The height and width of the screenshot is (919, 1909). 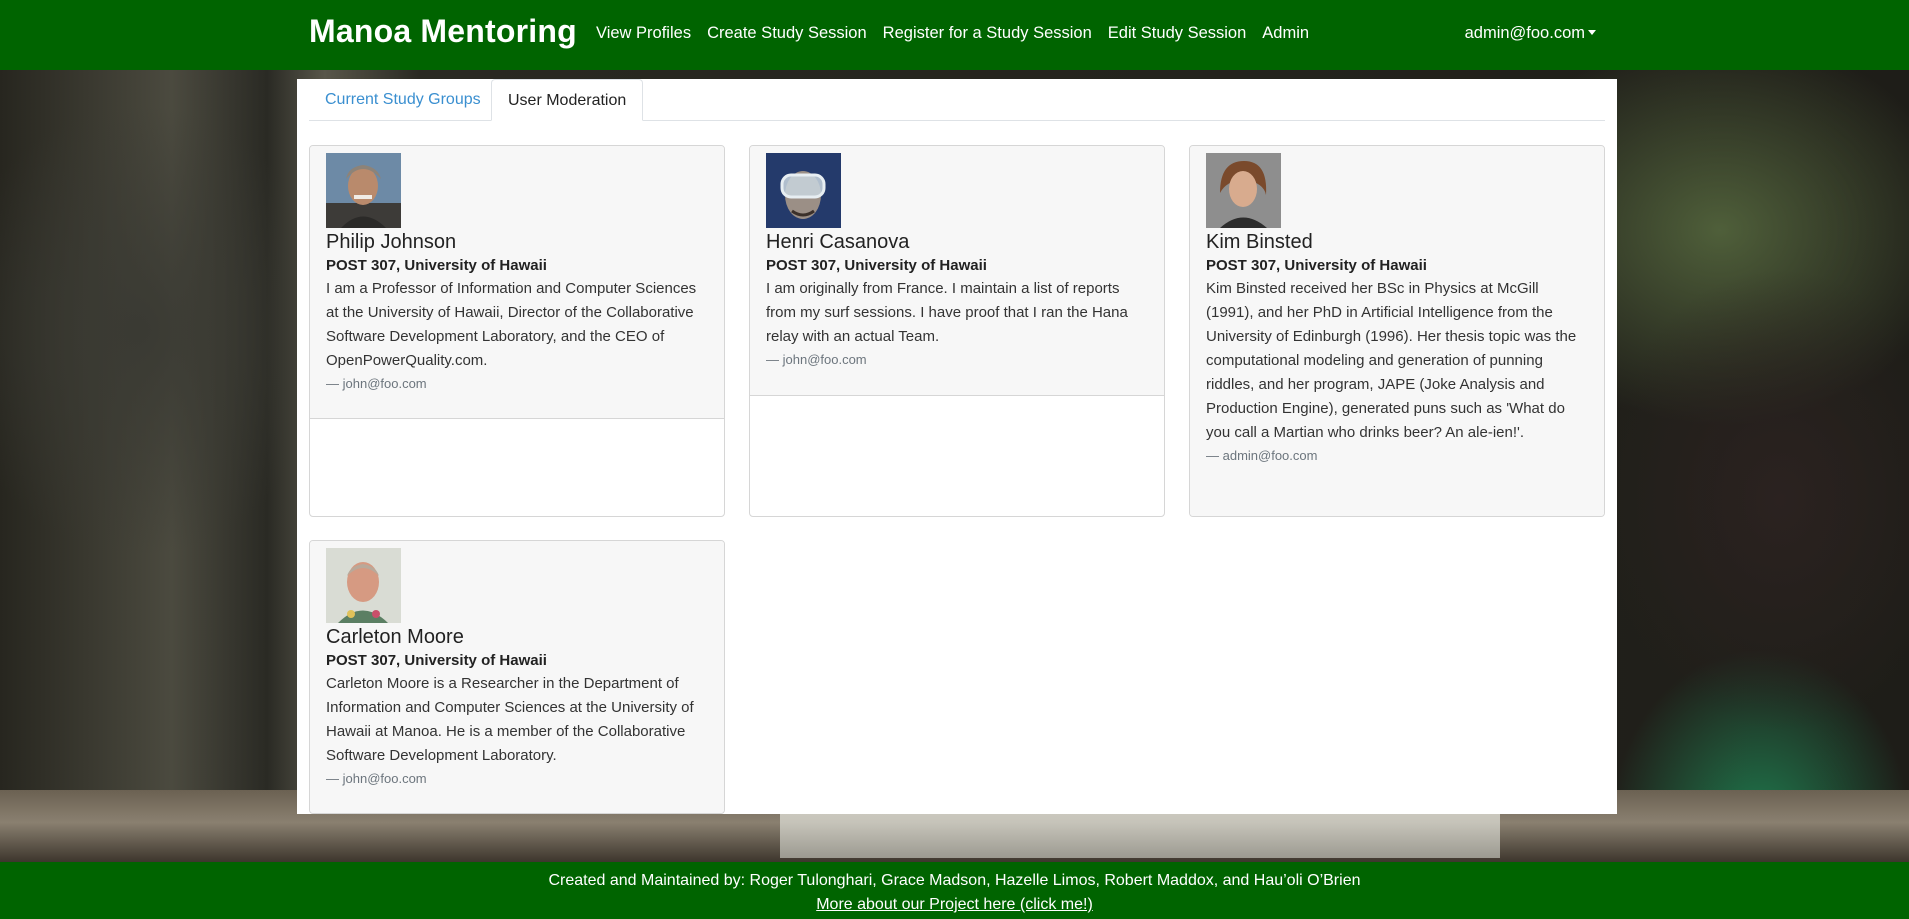 I want to click on profile-contact: — admin@foo.com, so click(x=1262, y=455).